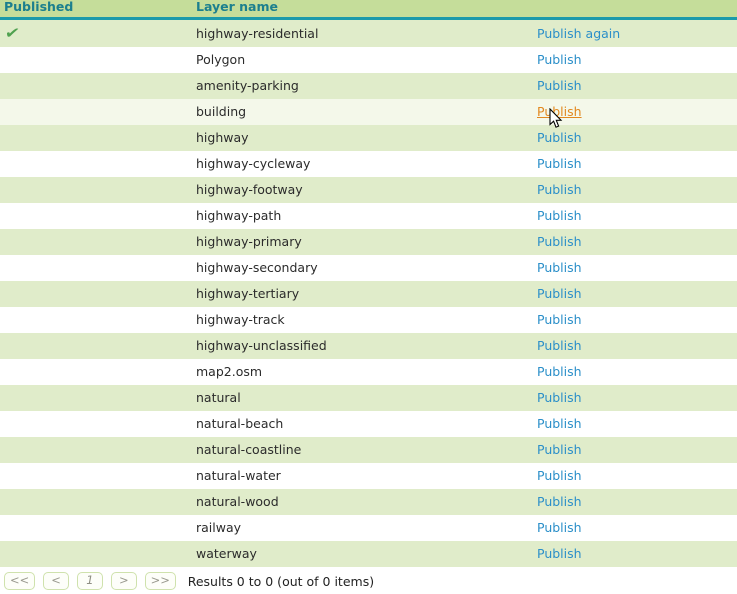  What do you see at coordinates (629, 10) in the screenshot?
I see `column-header-action` at bounding box center [629, 10].